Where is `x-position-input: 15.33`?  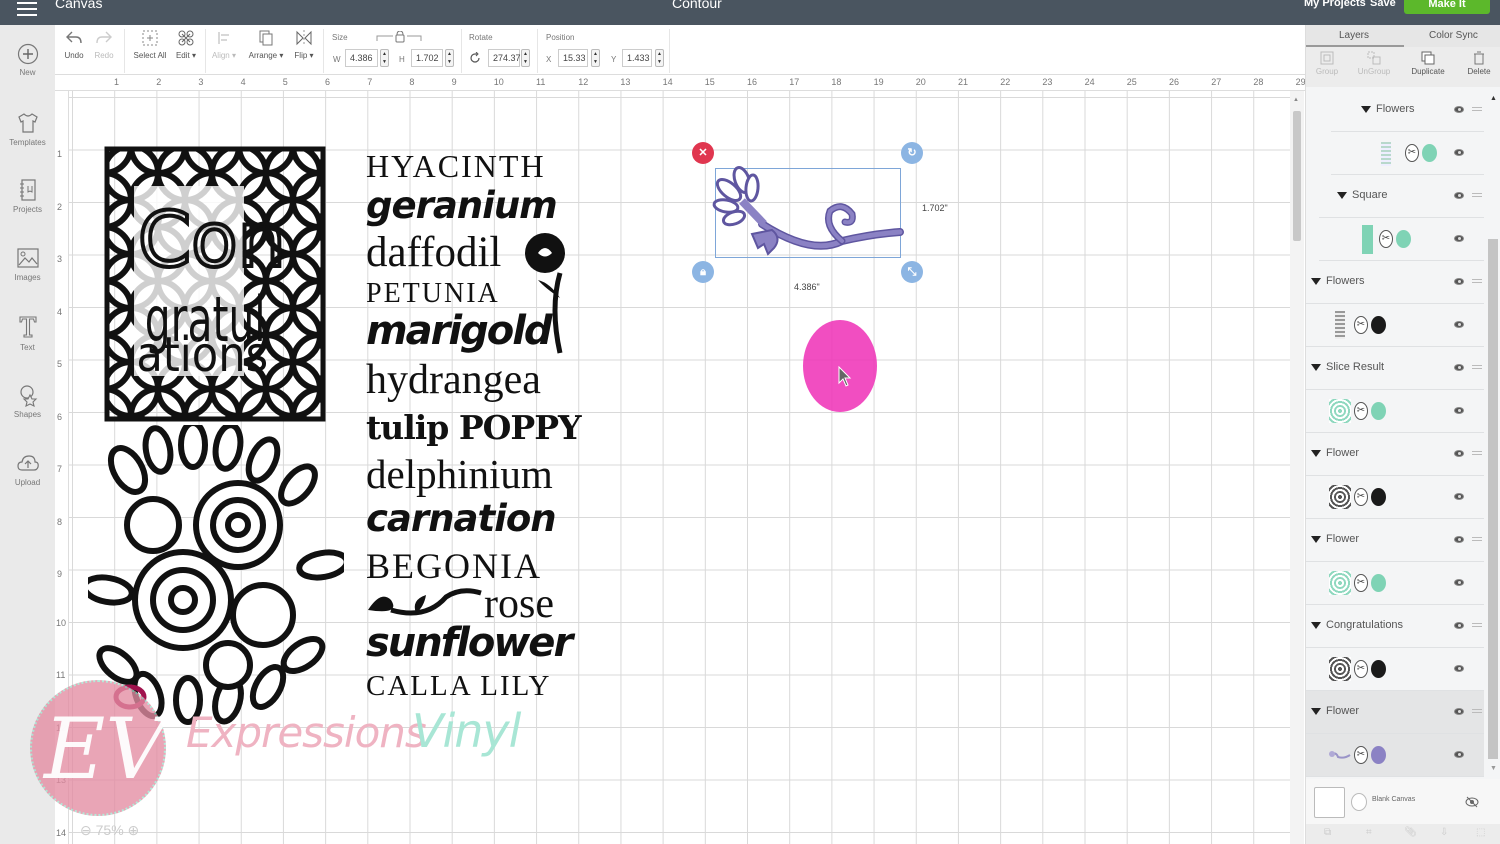
x-position-input: 15.33 is located at coordinates (573, 58).